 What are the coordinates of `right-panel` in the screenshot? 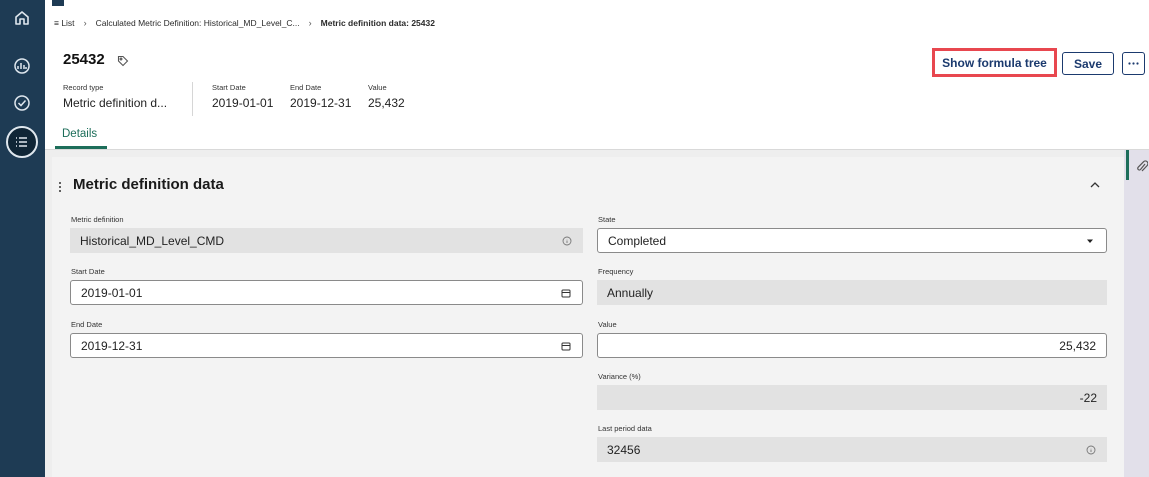 It's located at (1136, 313).